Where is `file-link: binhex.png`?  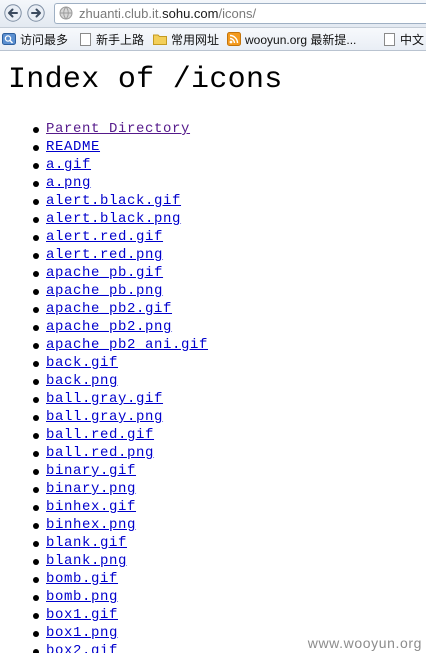
file-link: binhex.png is located at coordinates (91, 525).